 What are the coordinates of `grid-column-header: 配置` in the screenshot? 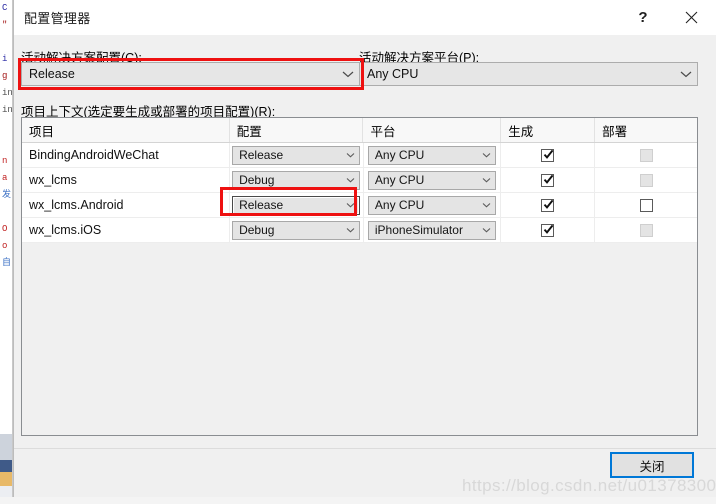 It's located at (297, 130).